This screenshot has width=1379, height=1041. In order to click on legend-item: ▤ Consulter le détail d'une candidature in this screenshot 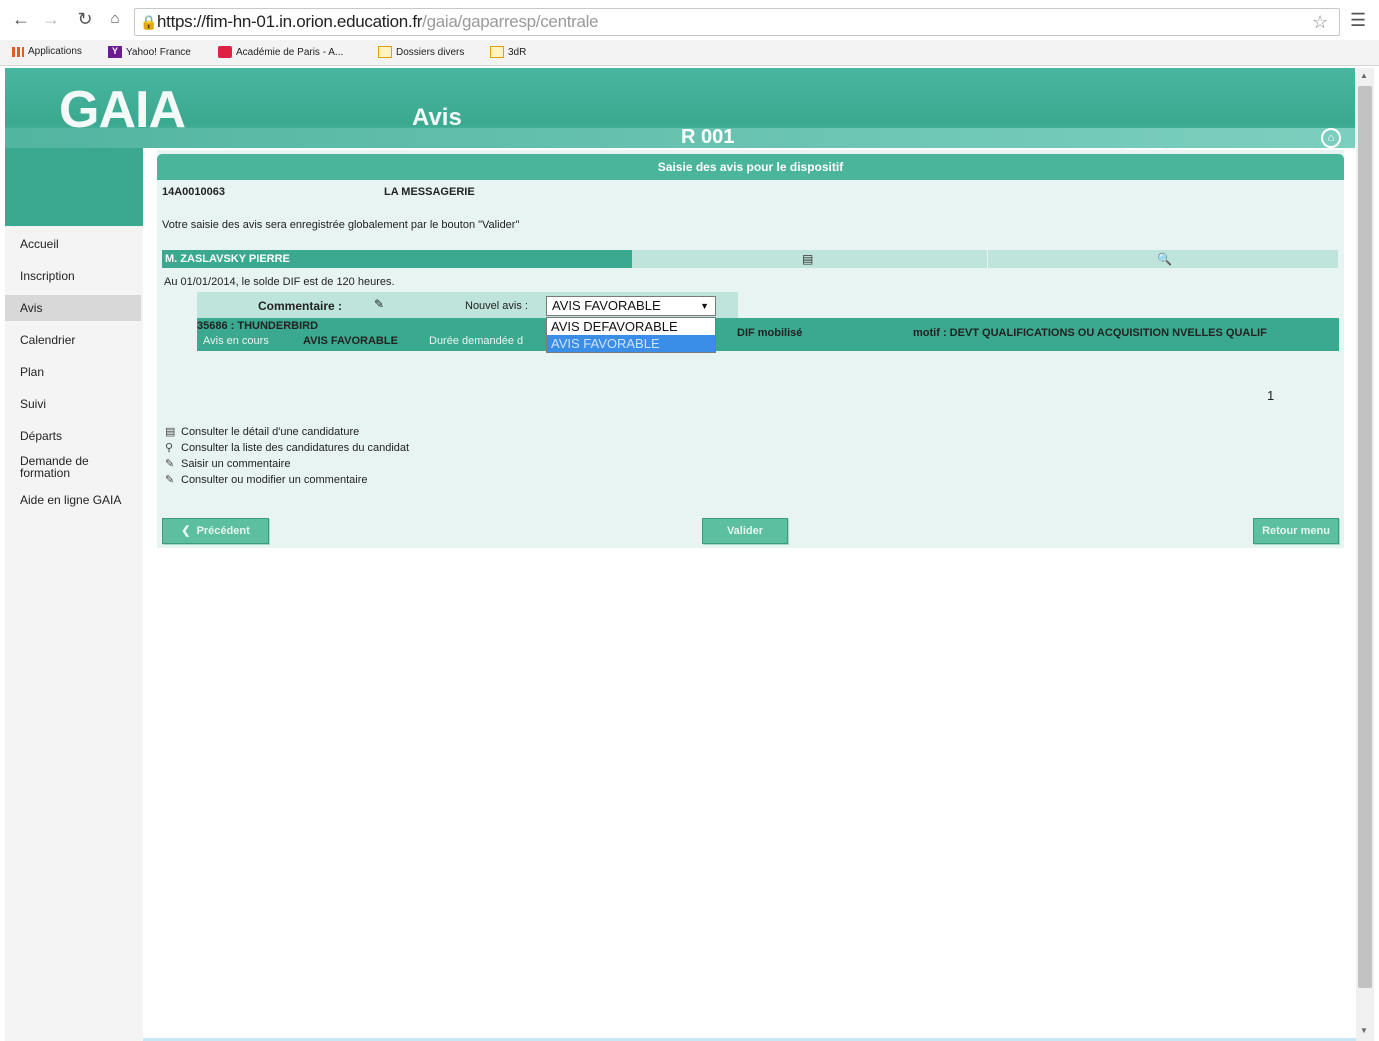, I will do `click(262, 431)`.